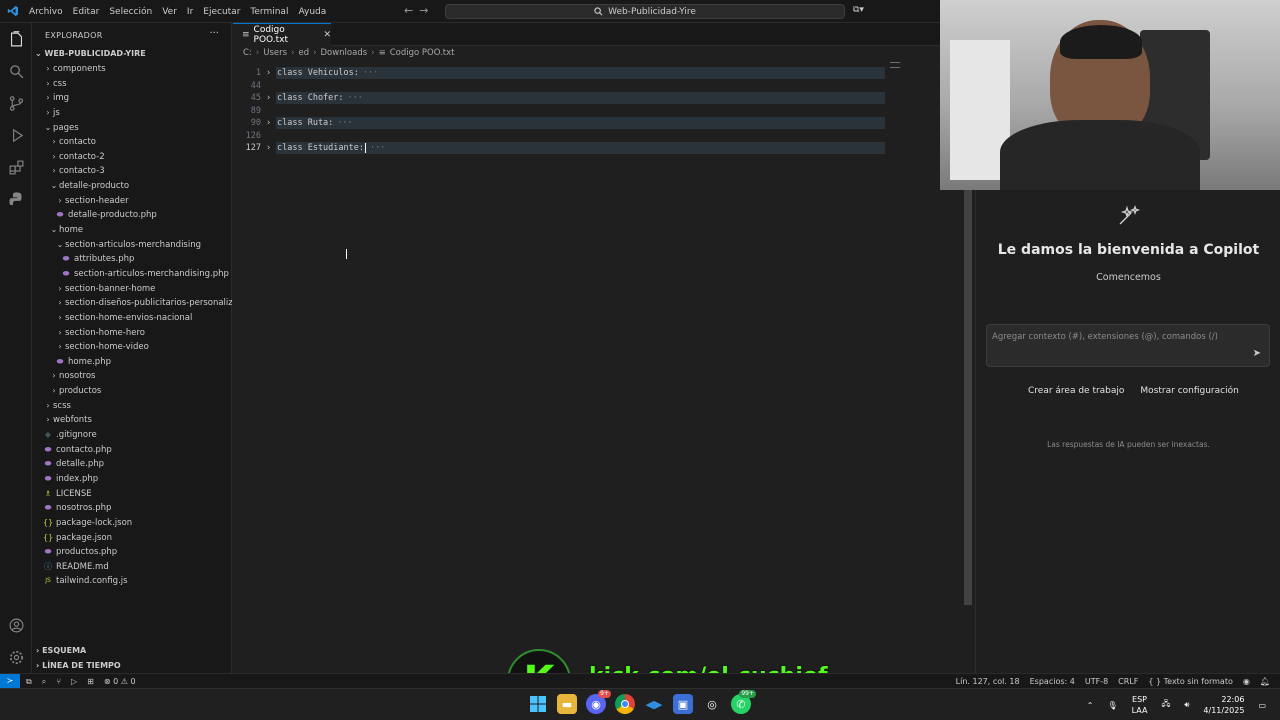  I want to click on python-icon, so click(16, 199).